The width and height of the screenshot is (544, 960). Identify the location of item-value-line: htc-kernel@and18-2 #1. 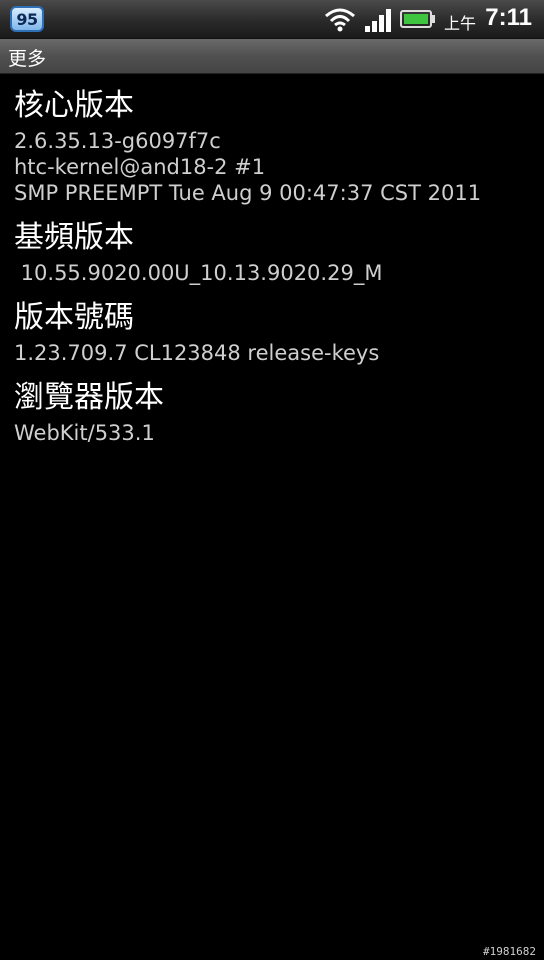
(140, 167).